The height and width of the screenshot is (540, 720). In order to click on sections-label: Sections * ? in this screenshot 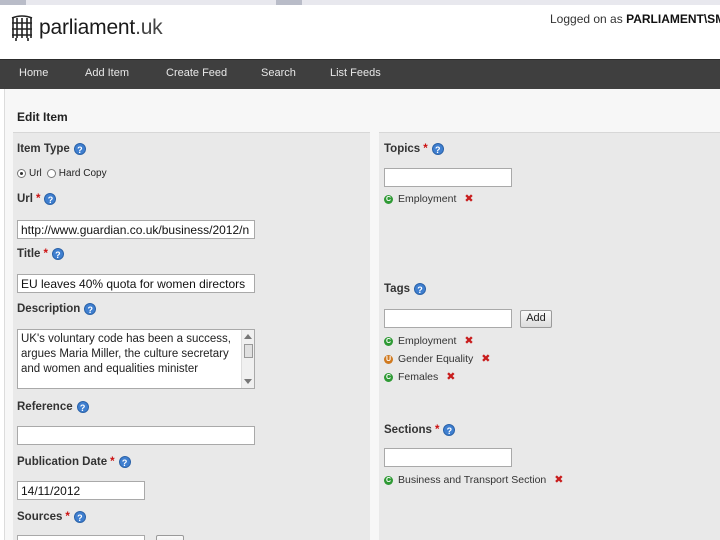, I will do `click(420, 430)`.